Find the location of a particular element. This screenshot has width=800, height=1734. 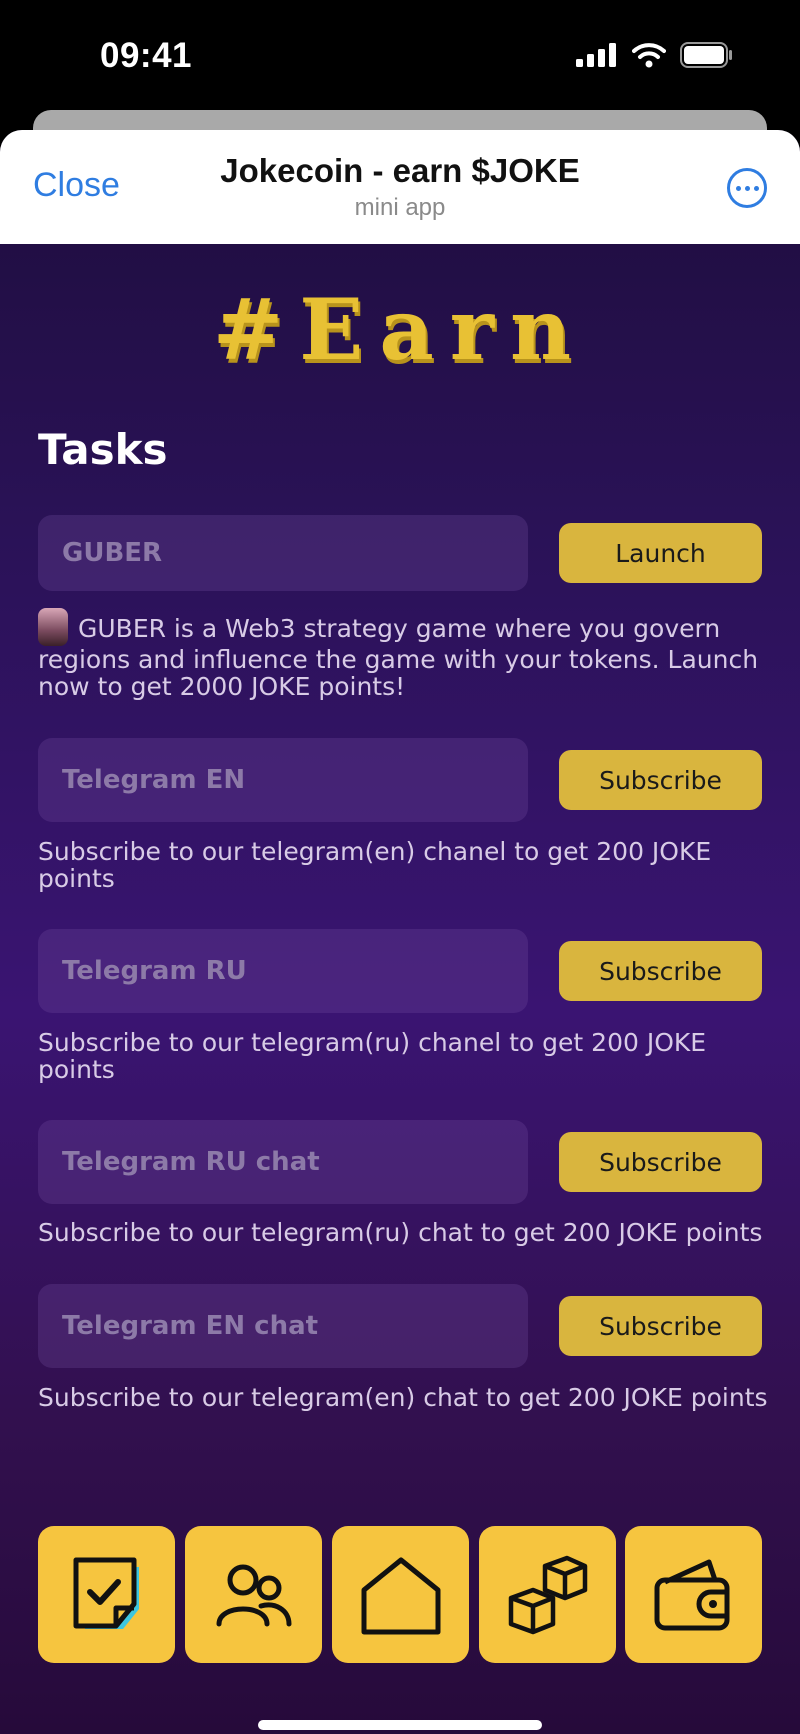

nav-home-button is located at coordinates (400, 1594).